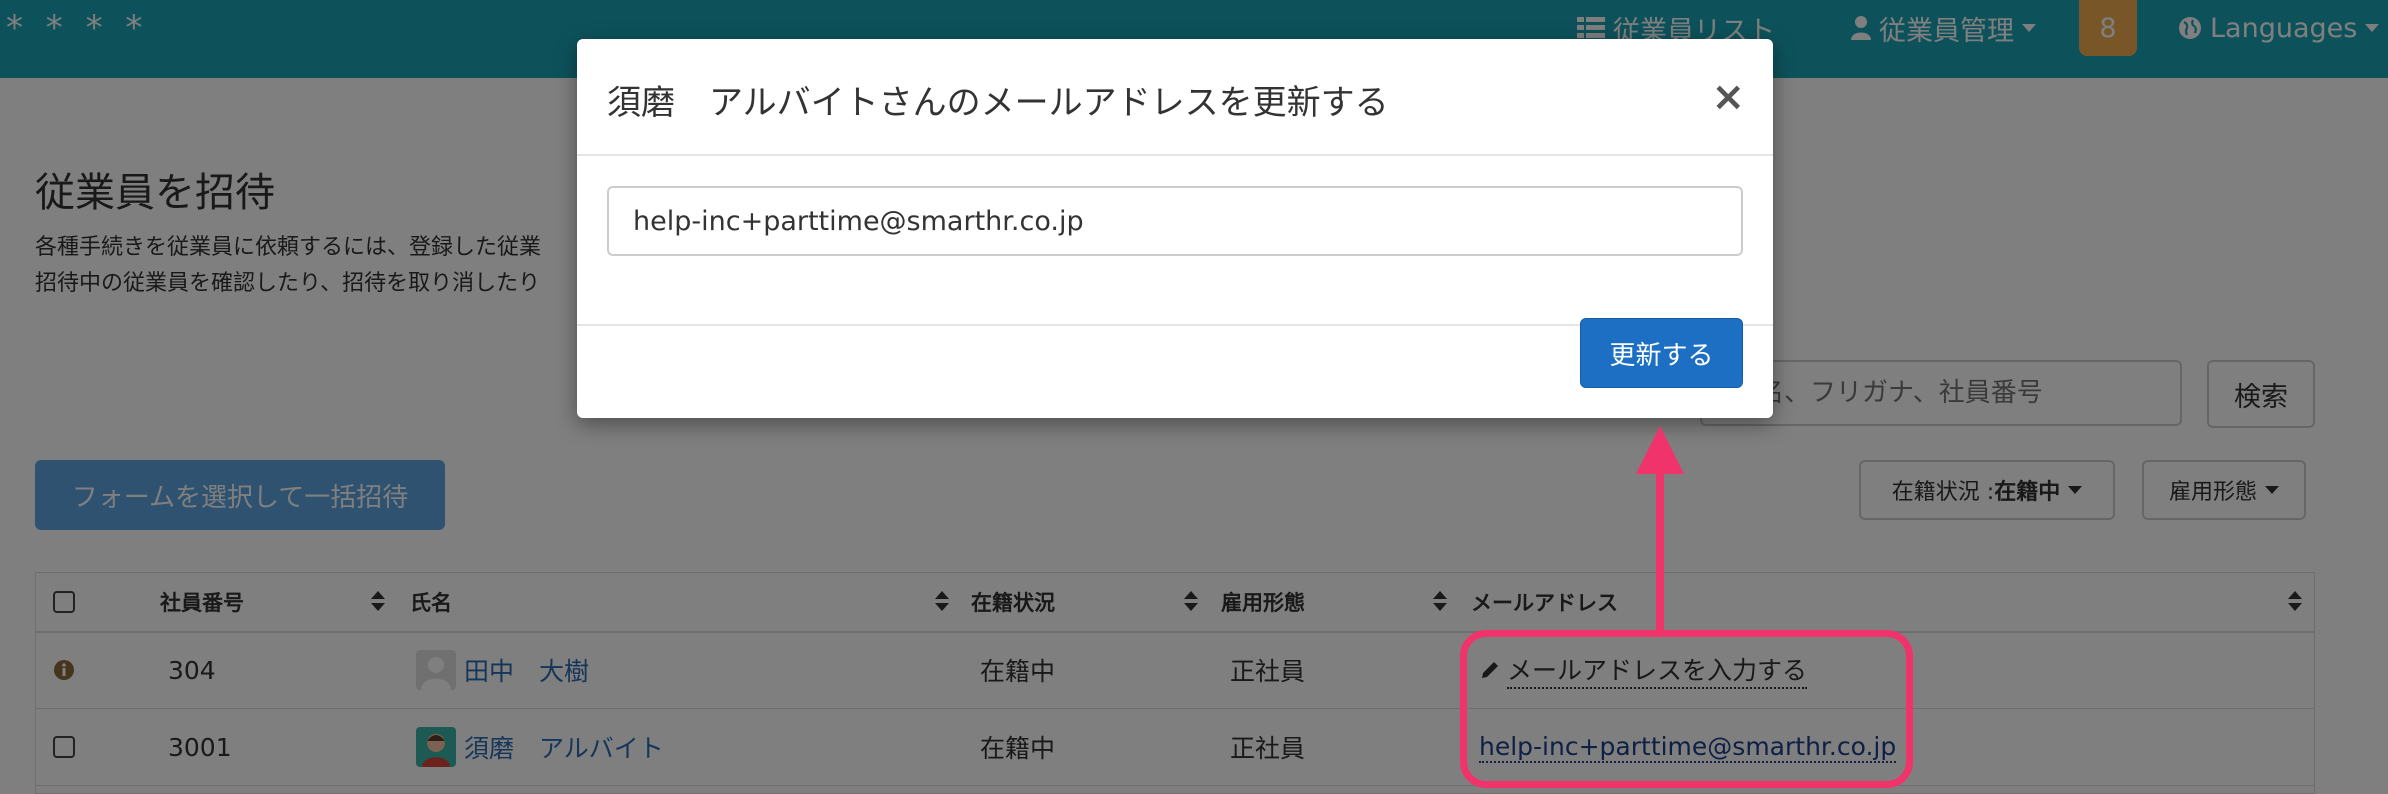 This screenshot has height=794, width=2388. Describe the element at coordinates (1686, 709) in the screenshot. I see `annotation-highlight-box` at that location.